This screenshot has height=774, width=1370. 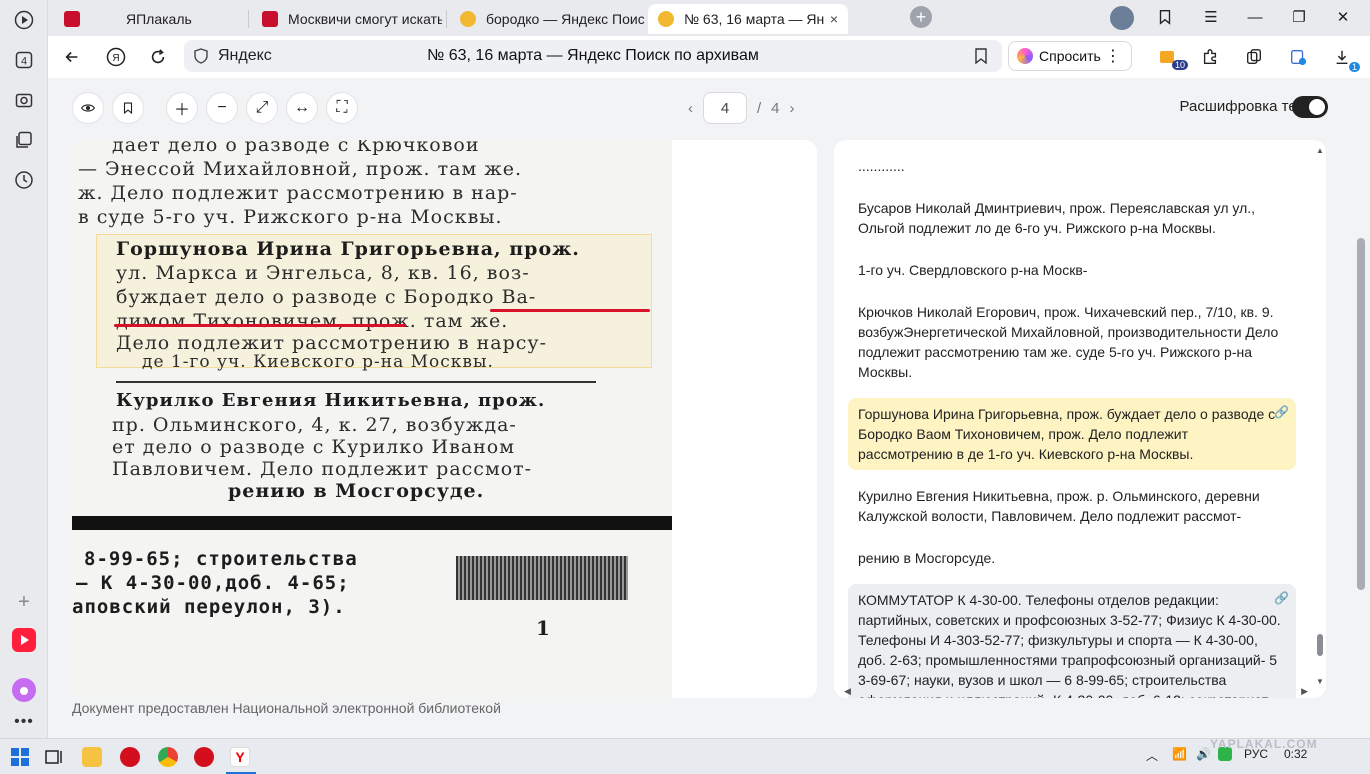 I want to click on history-icon, so click(x=24, y=180).